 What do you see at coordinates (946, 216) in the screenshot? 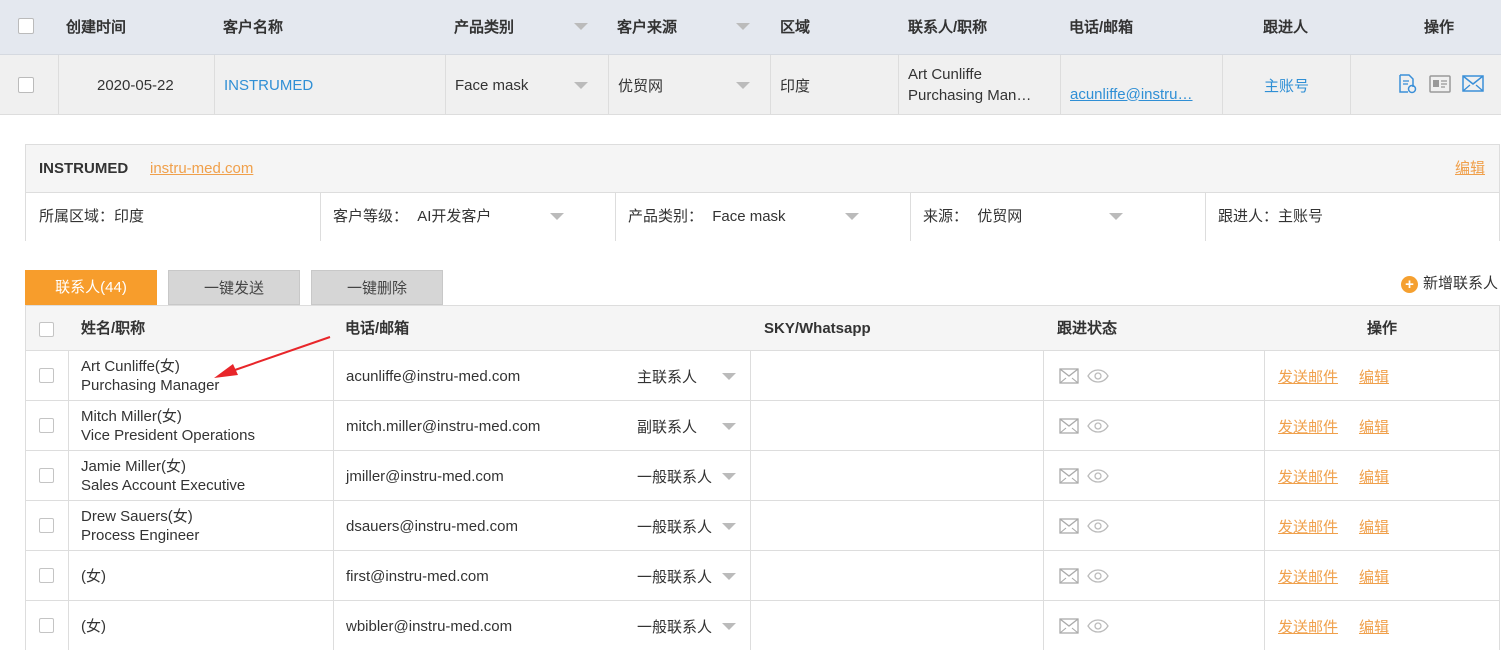
I see `source-label: 来源：` at bounding box center [946, 216].